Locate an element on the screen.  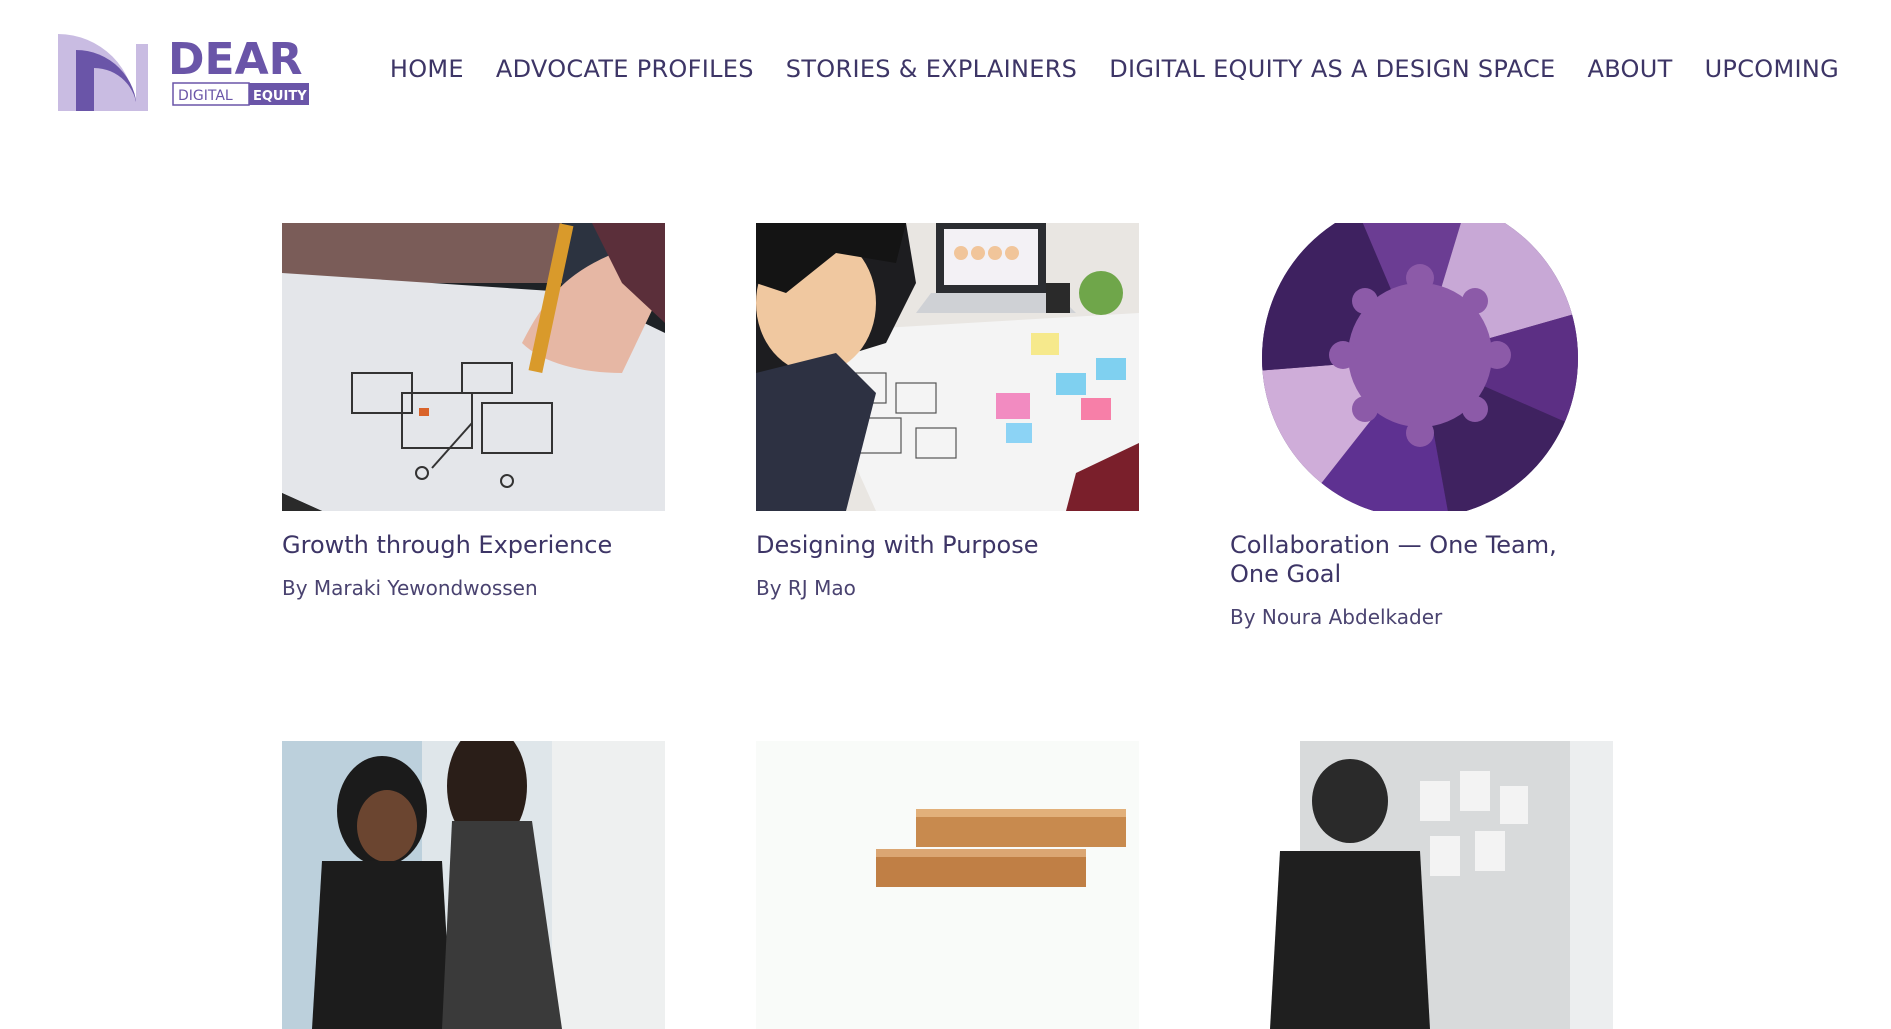
story-byline: By Noura Abdelkader is located at coordinates (1336, 617).